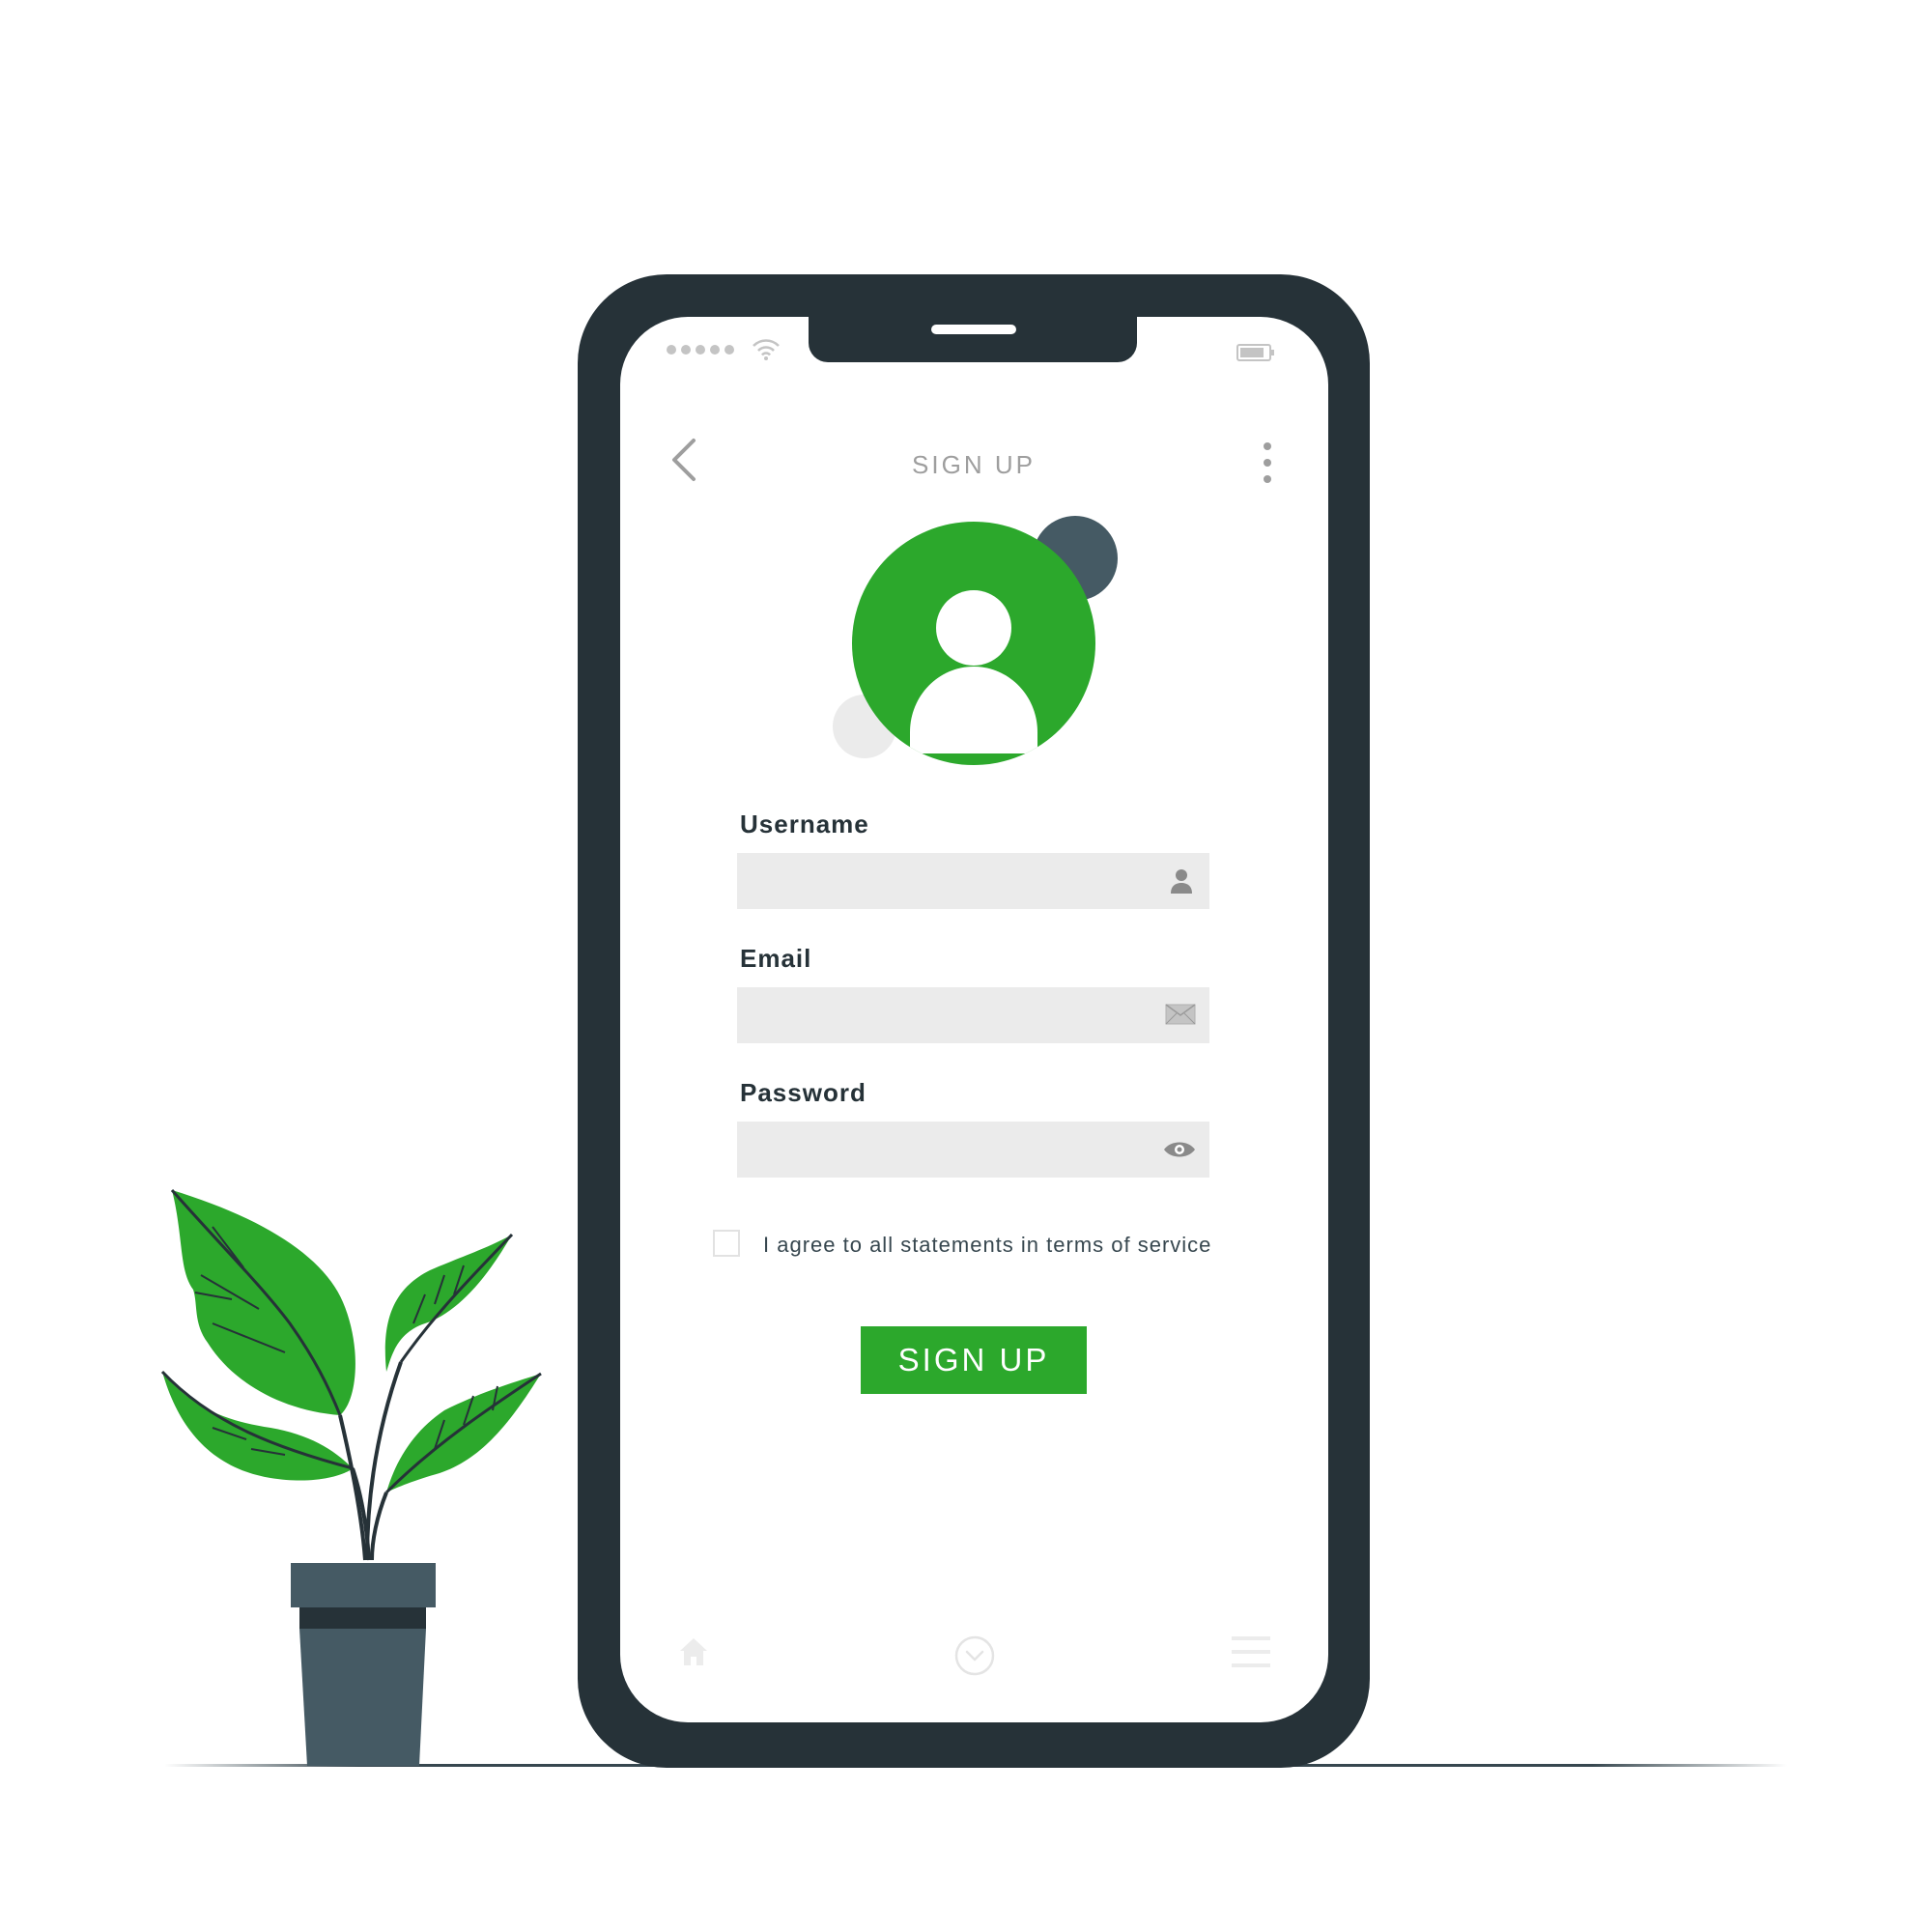  What do you see at coordinates (974, 1360) in the screenshot?
I see `sign-up-button: SIGN UP` at bounding box center [974, 1360].